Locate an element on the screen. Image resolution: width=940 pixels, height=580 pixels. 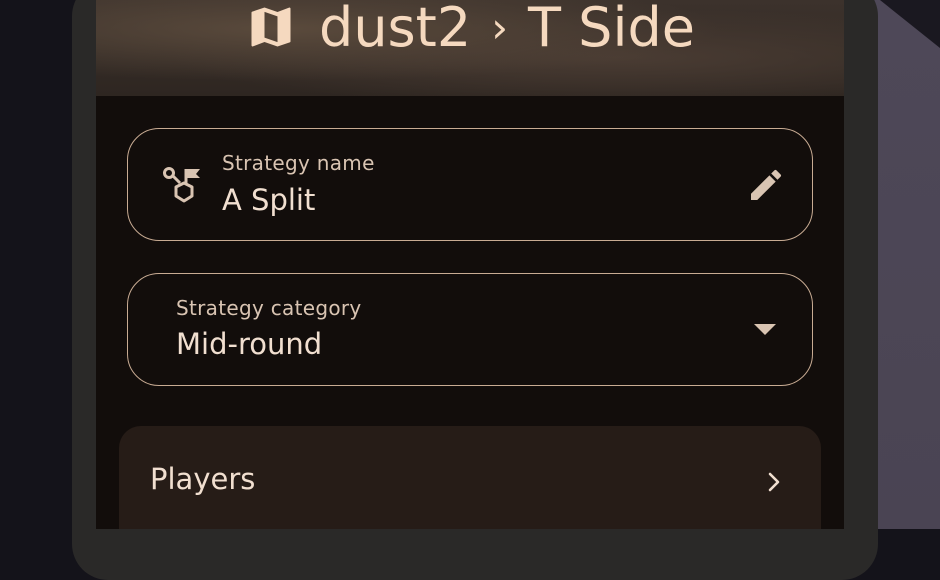
dropdown-arrow-icon is located at coordinates (765, 330).